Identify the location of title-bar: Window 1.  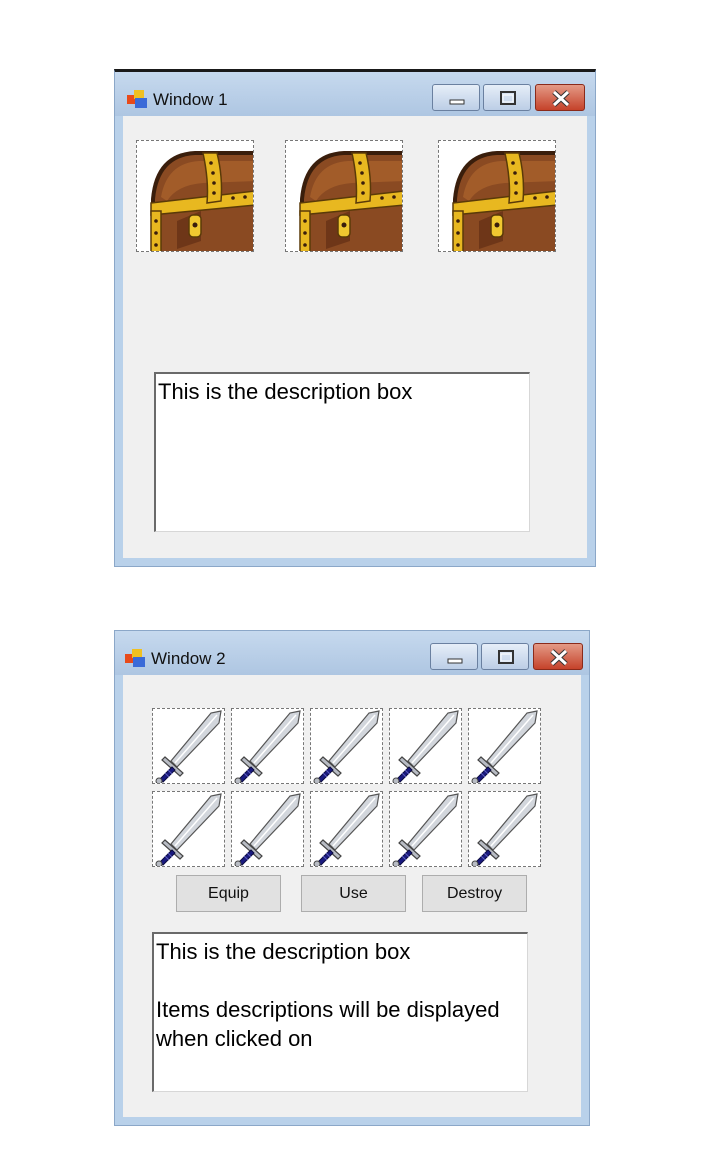
(355, 94).